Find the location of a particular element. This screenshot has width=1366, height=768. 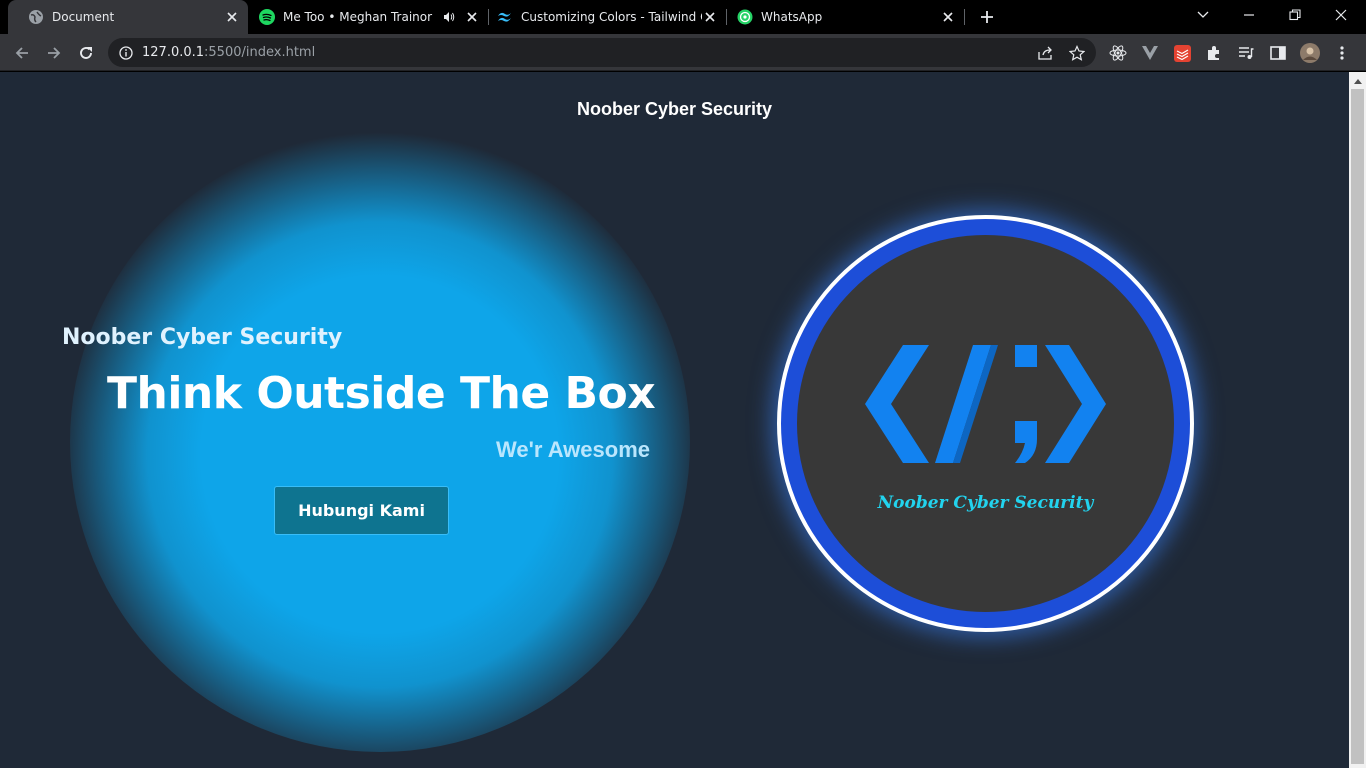

logo-inner-circle: Noober Cyber Security is located at coordinates (985, 423).